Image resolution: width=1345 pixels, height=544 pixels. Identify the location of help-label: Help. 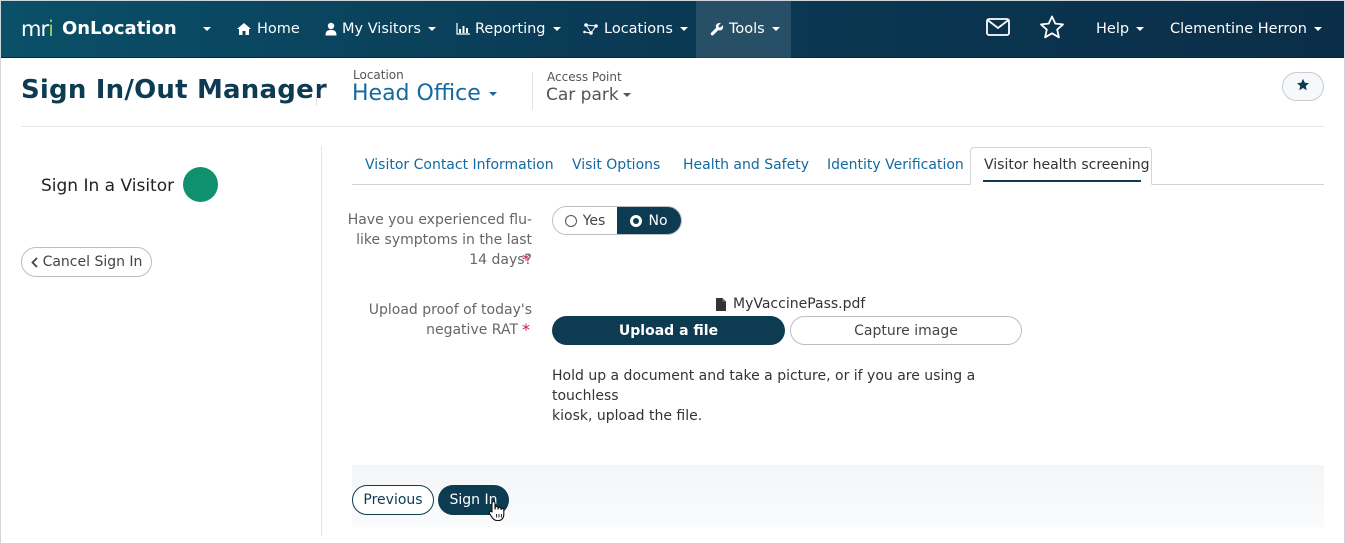
(1113, 28).